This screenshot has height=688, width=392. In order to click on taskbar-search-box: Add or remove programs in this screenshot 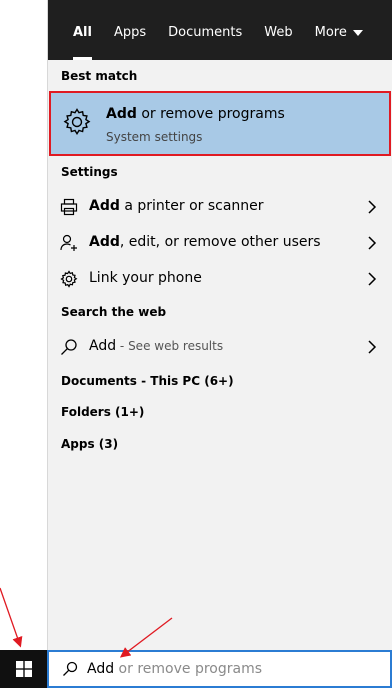, I will do `click(219, 669)`.